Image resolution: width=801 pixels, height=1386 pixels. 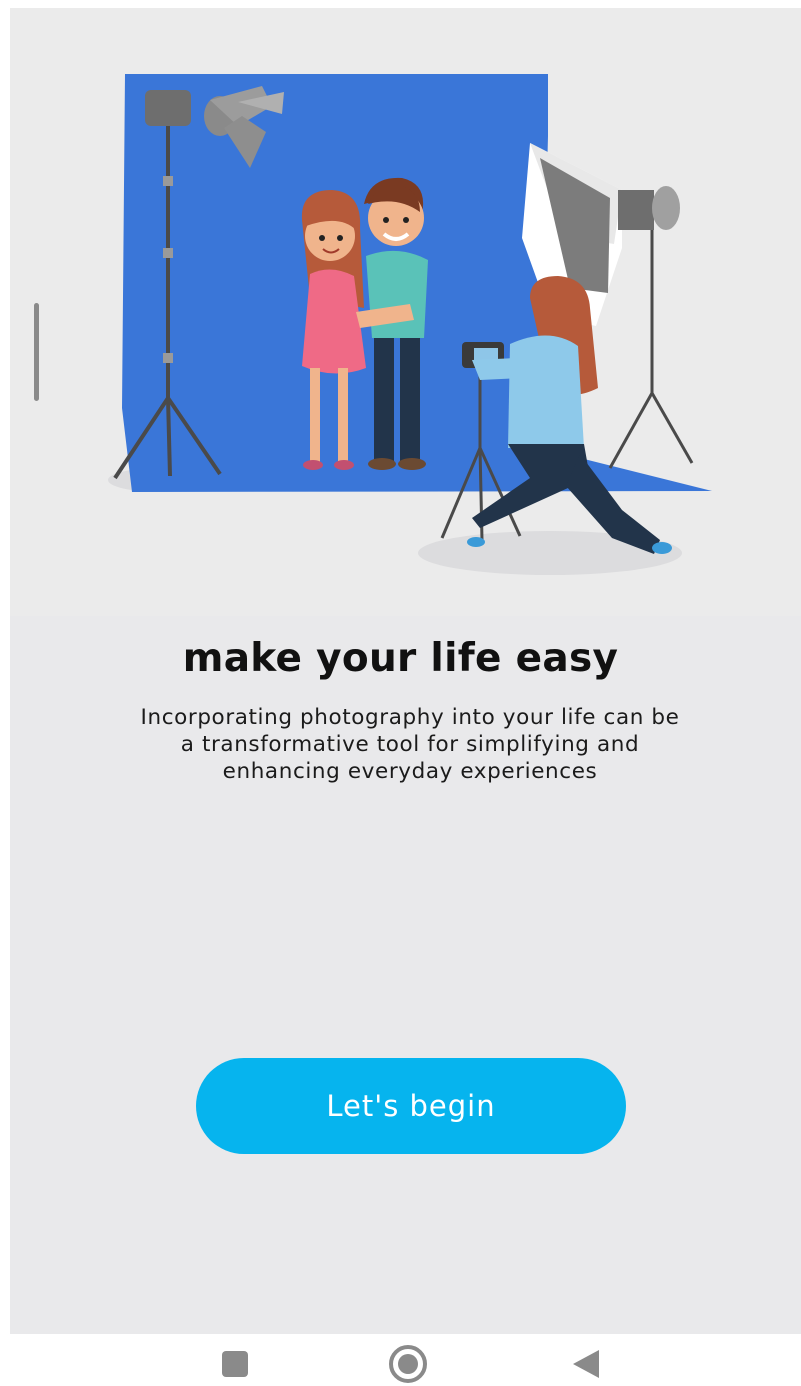 I want to click on triangle-back-icon, so click(x=586, y=1364).